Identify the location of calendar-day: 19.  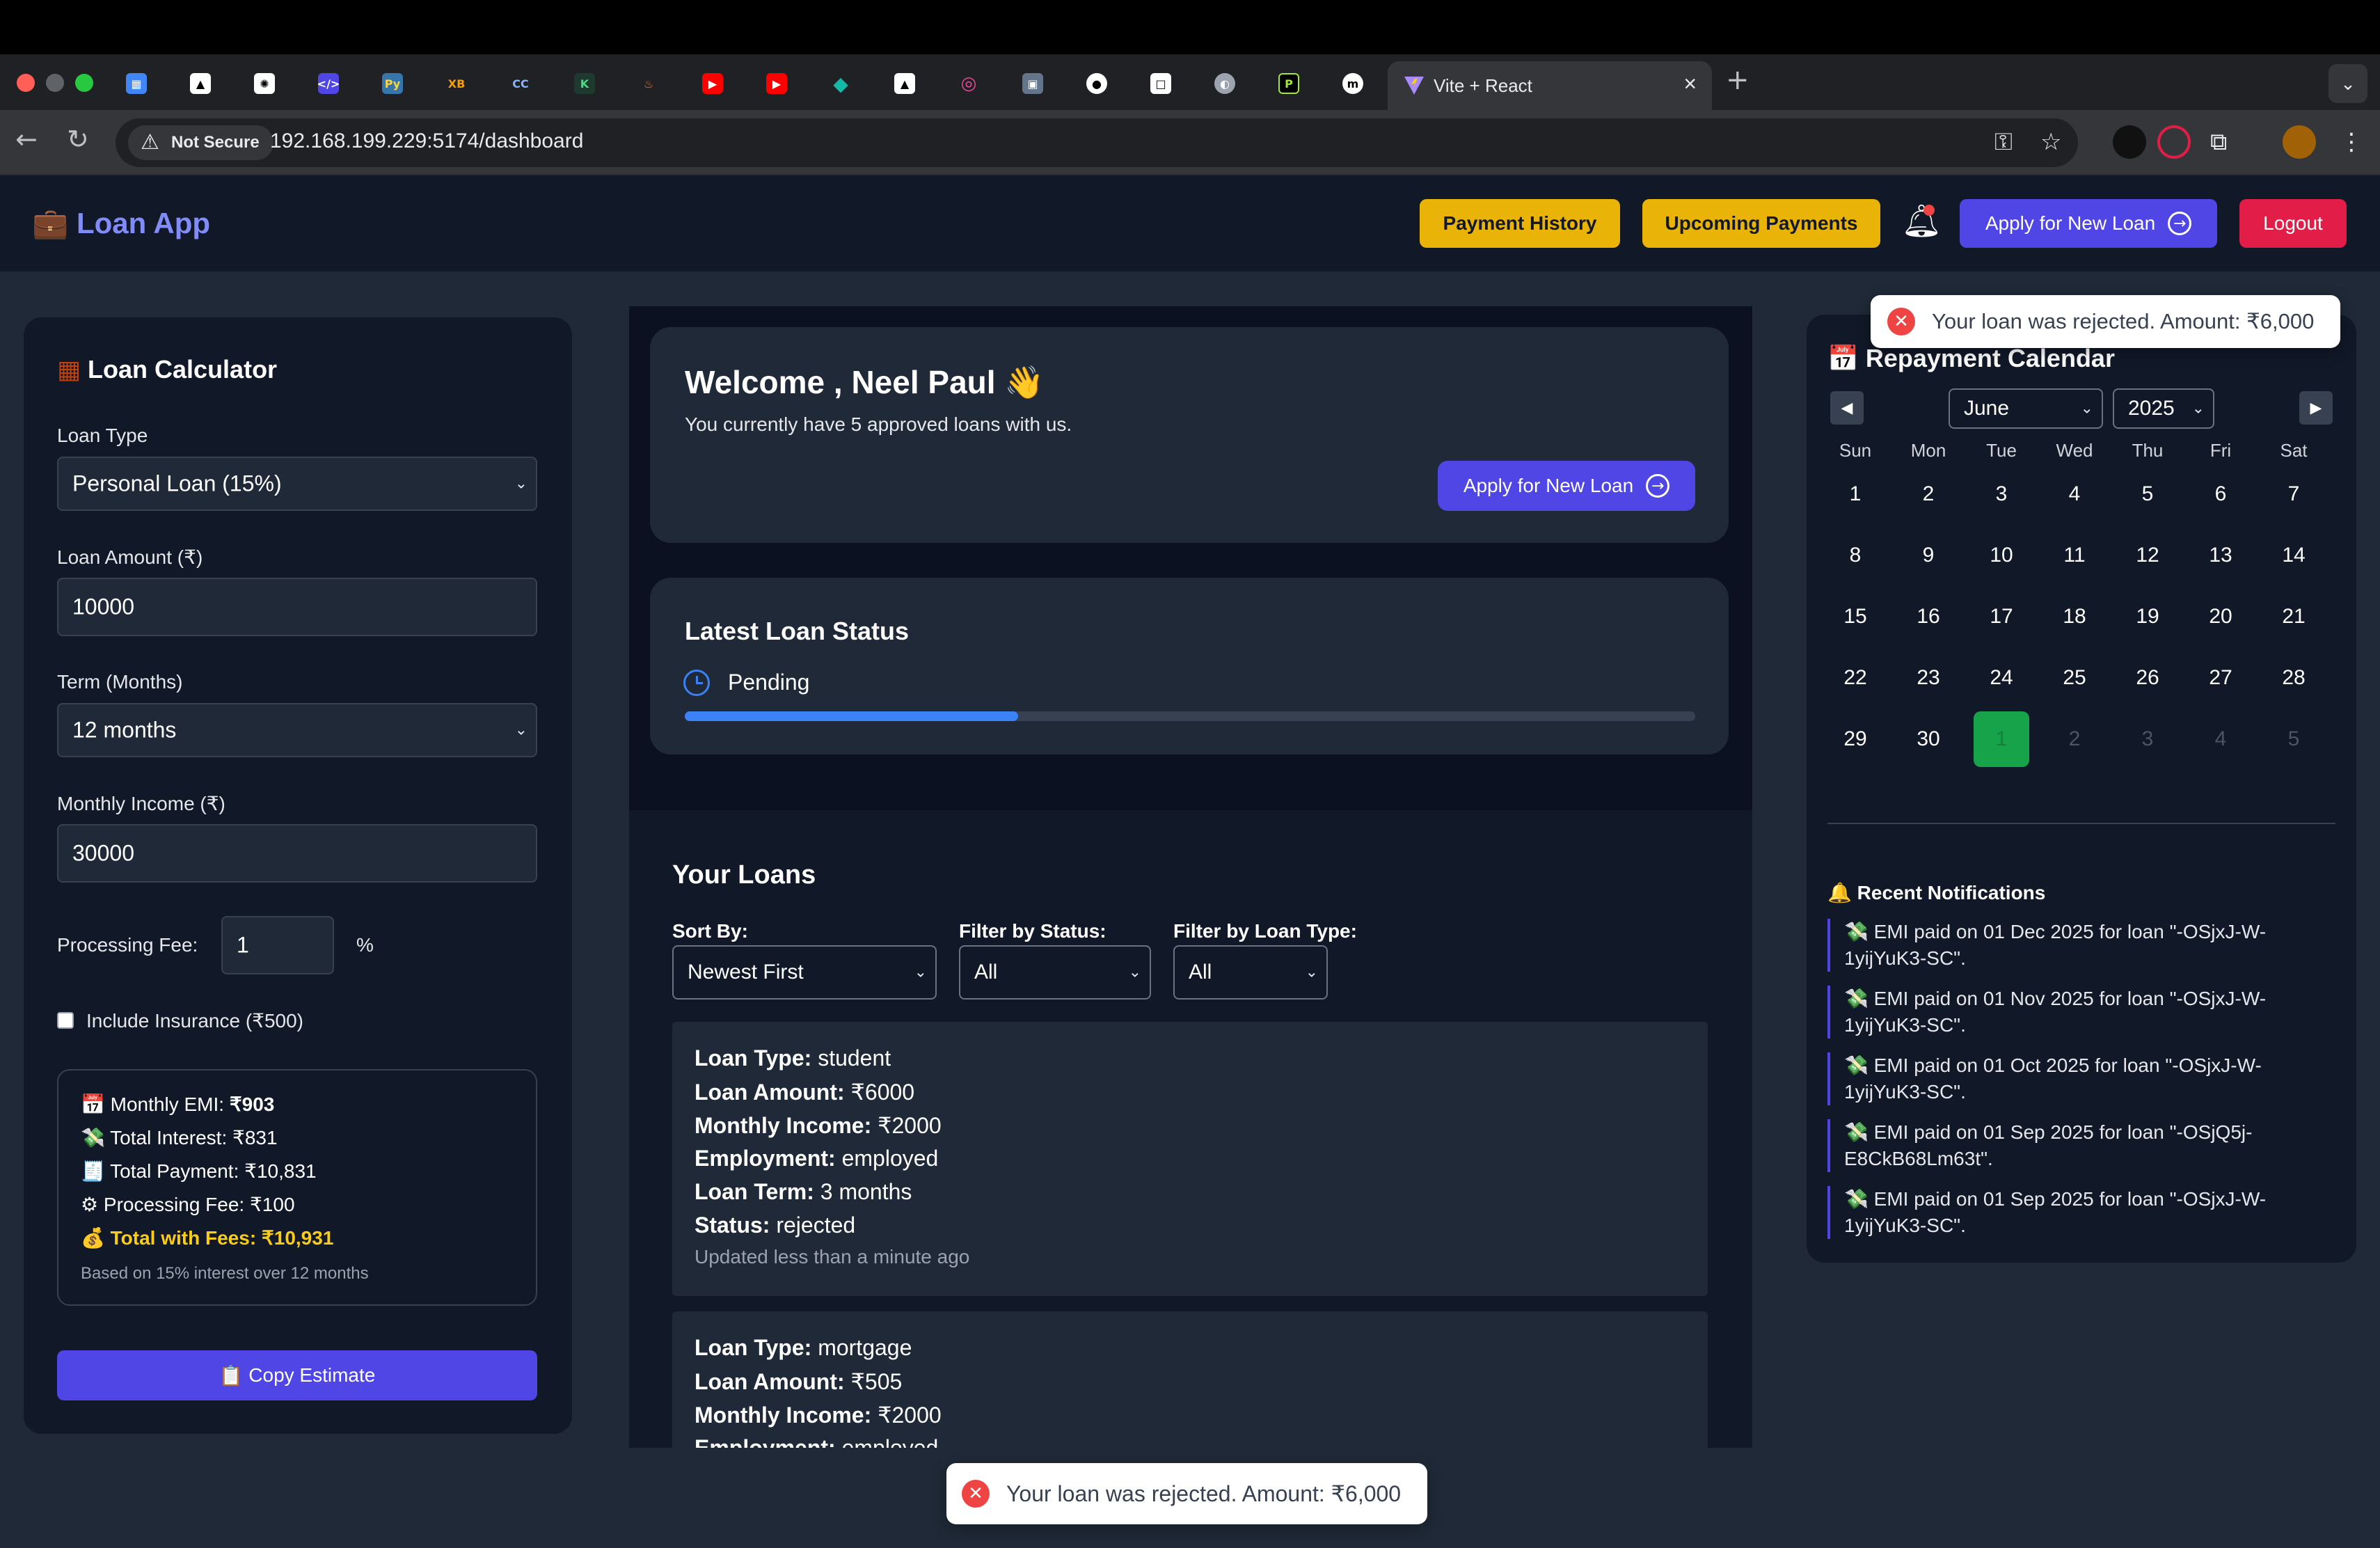
(2147, 617).